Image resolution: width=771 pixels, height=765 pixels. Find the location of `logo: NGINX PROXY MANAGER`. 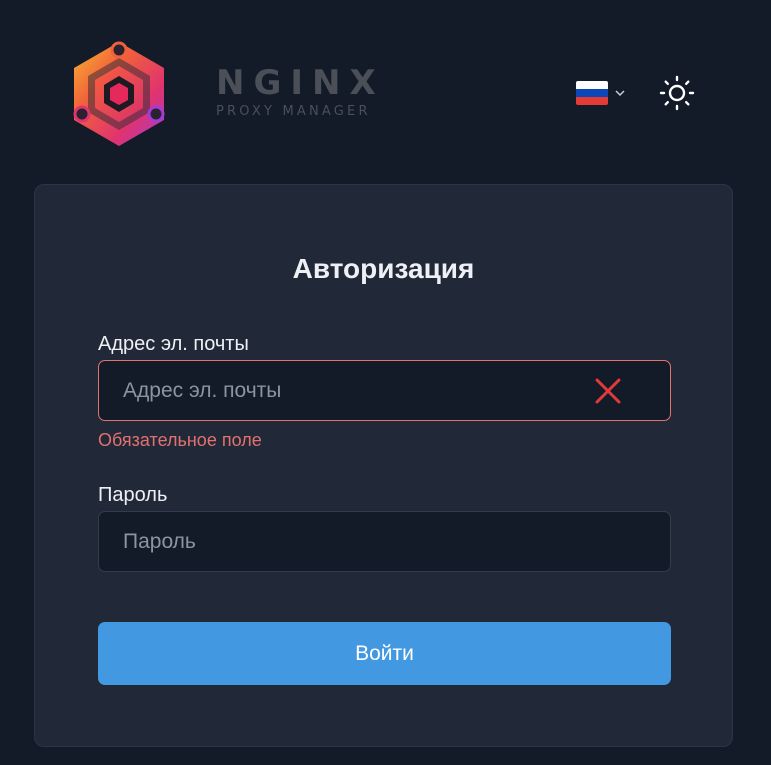

logo: NGINX PROXY MANAGER is located at coordinates (230, 95).